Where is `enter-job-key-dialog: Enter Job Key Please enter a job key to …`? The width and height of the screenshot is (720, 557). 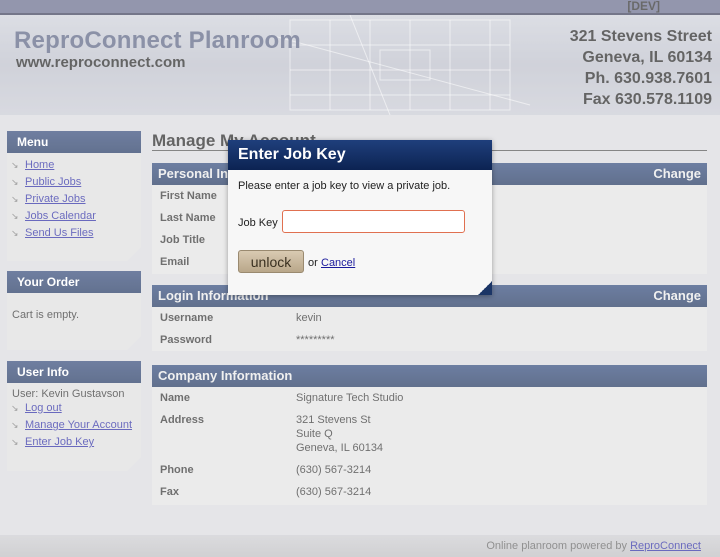
enter-job-key-dialog: Enter Job Key Please enter a job key to … is located at coordinates (360, 217).